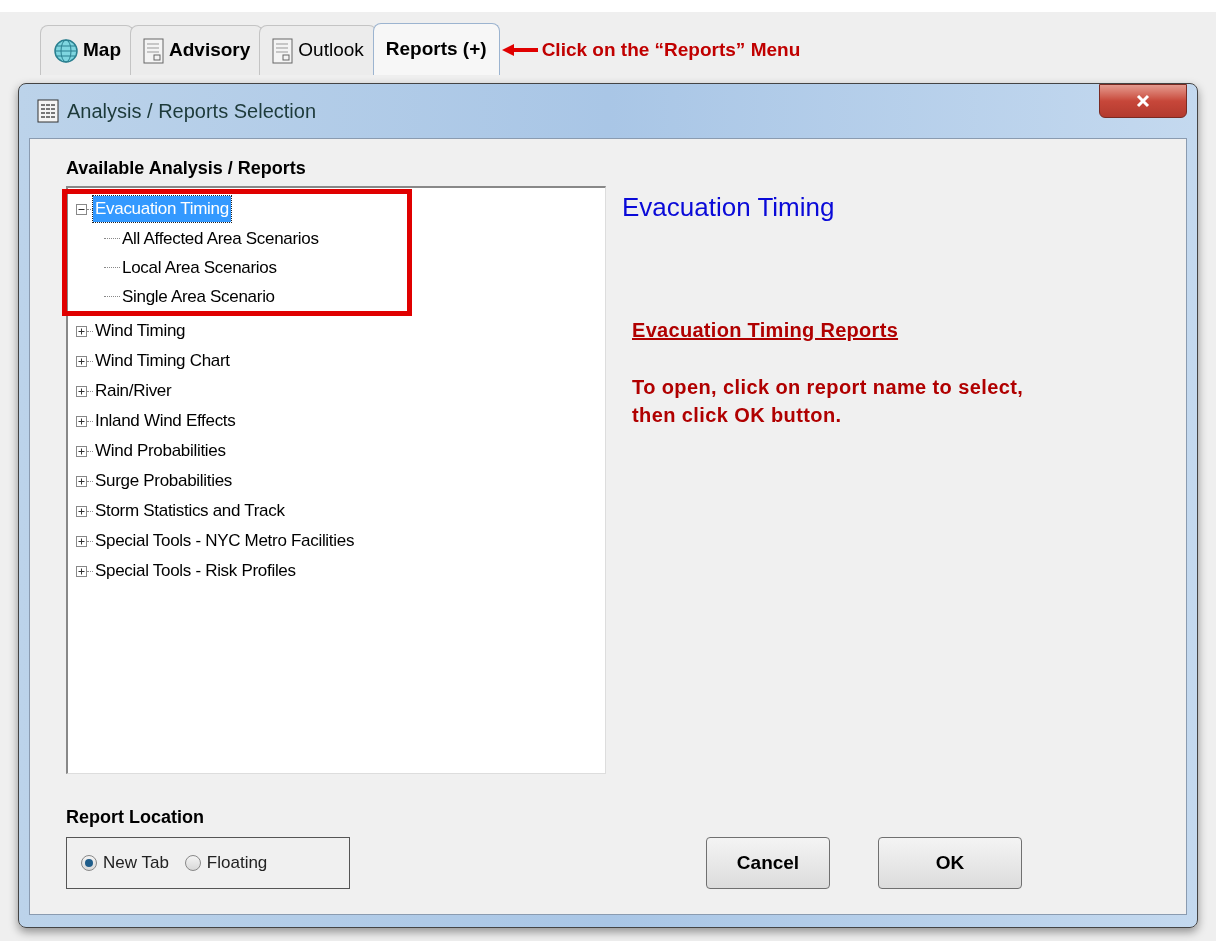 The height and width of the screenshot is (941, 1216). Describe the element at coordinates (186, 168) in the screenshot. I see `section-label: Available Analysis / Reports` at that location.